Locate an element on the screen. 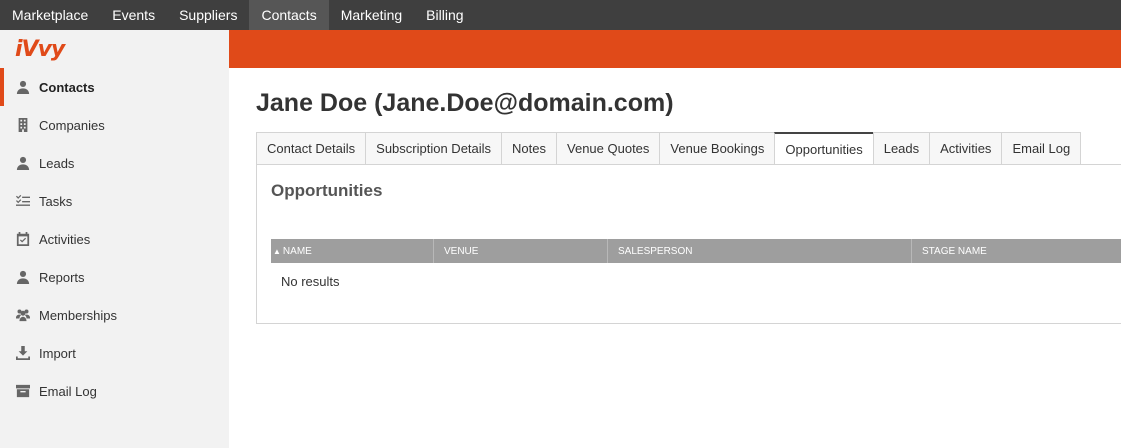 Image resolution: width=1121 pixels, height=448 pixels. topnav-item-suppliers: Suppliers is located at coordinates (208, 15).